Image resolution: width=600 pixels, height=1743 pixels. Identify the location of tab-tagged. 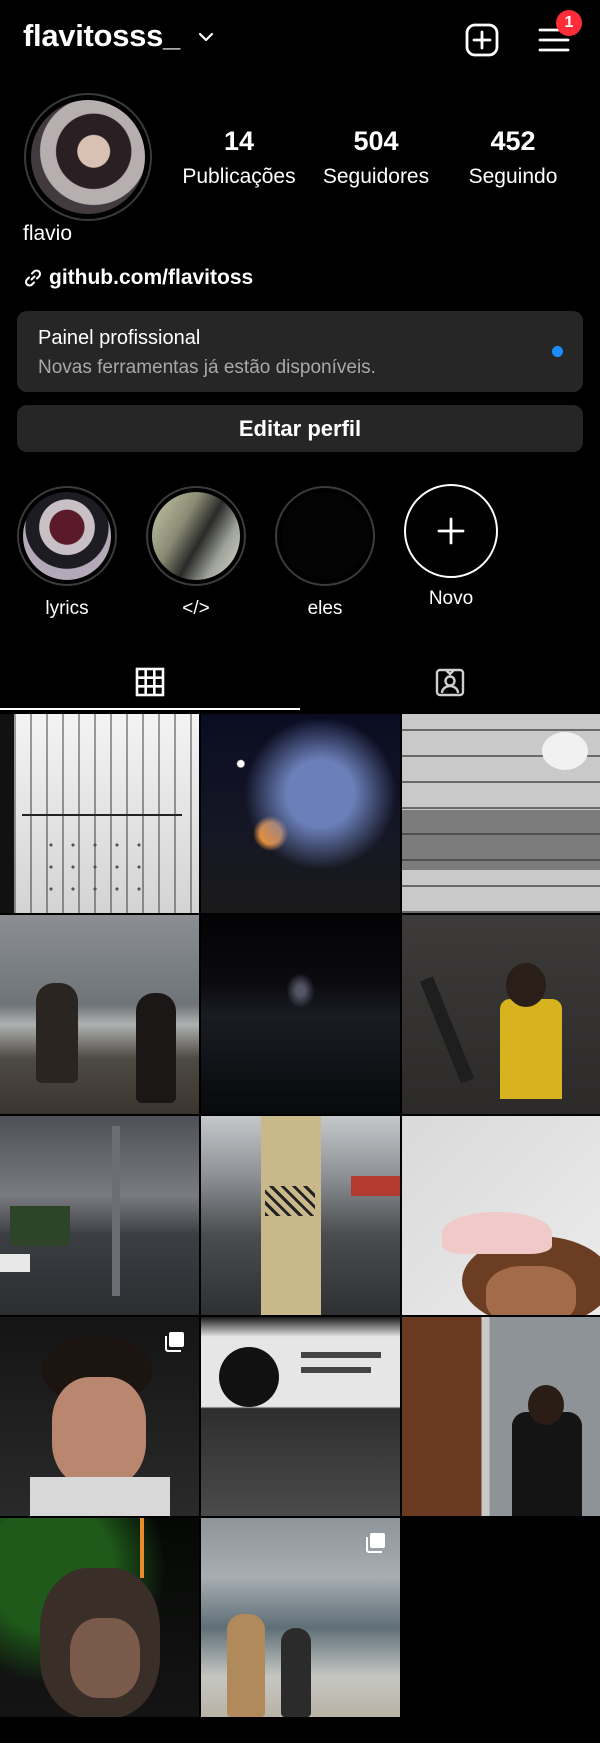
(450, 682).